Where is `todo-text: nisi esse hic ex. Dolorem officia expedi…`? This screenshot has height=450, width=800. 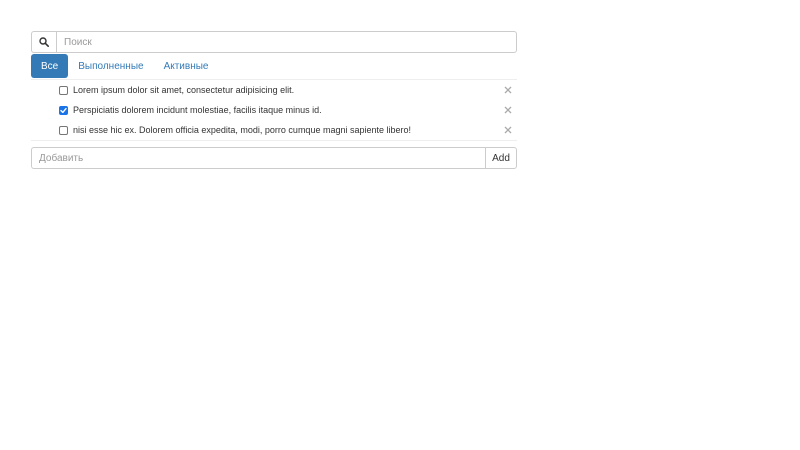
todo-text: nisi esse hic ex. Dolorem officia expedi… is located at coordinates (242, 130).